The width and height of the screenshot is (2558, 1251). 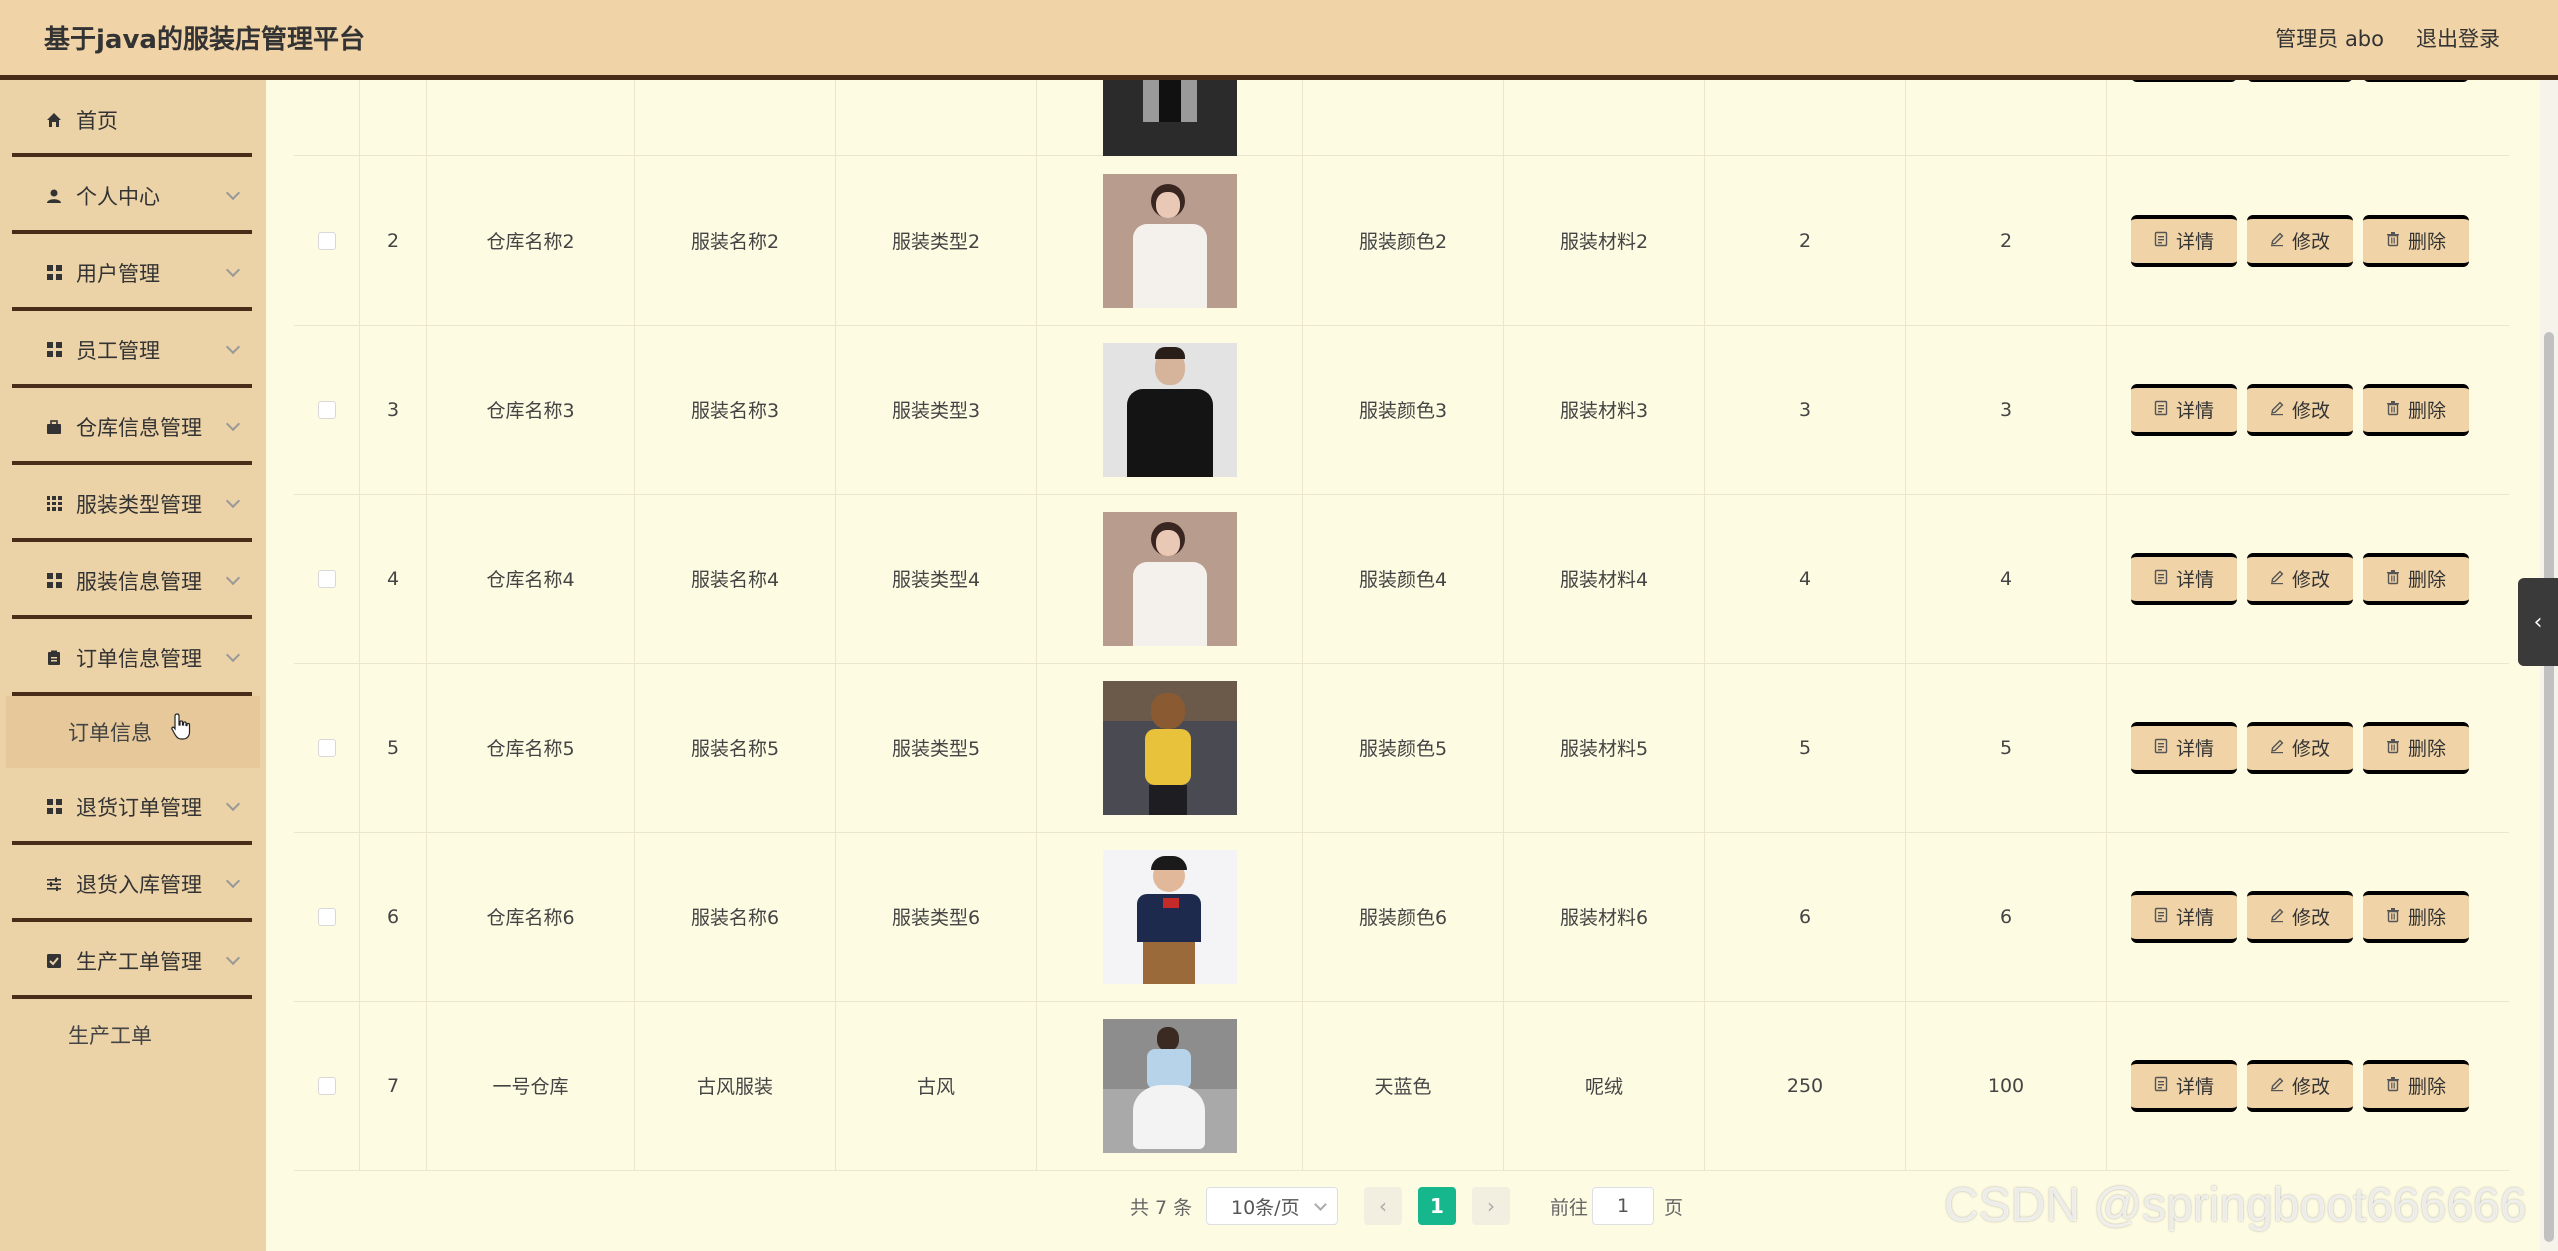 What do you see at coordinates (1805, 409) in the screenshot?
I see `quantity-cell: 3` at bounding box center [1805, 409].